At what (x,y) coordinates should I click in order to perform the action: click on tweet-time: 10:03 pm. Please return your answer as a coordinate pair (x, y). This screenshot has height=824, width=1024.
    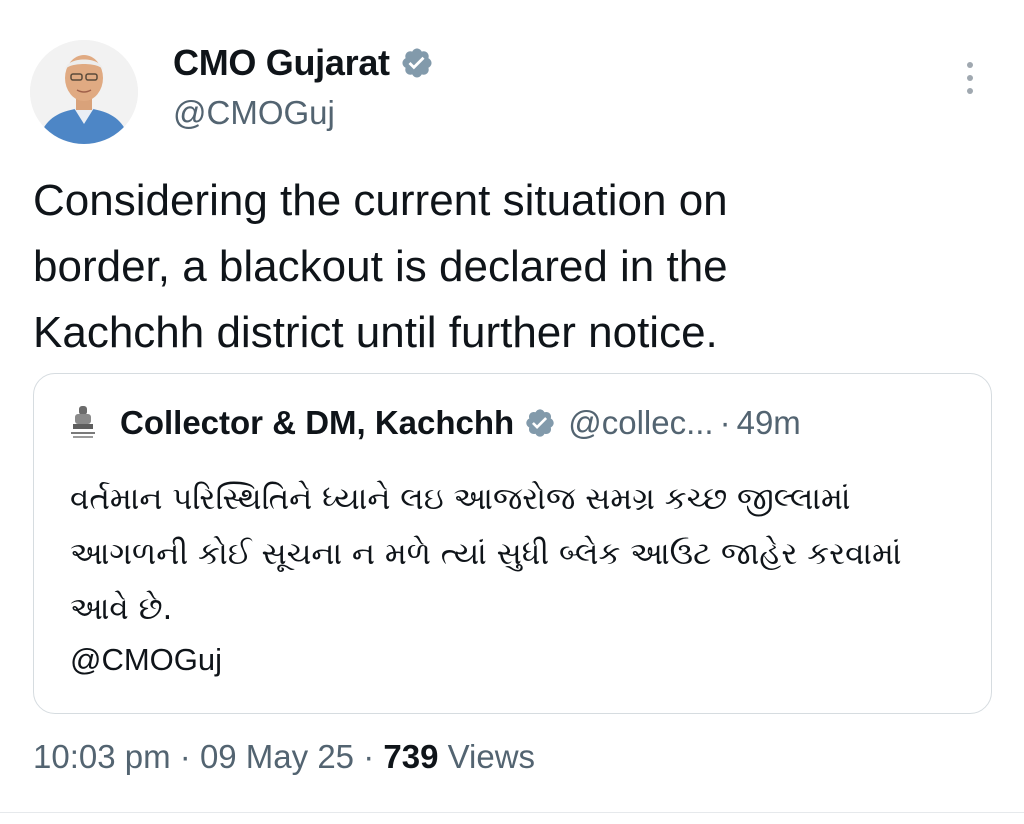
    Looking at the image, I should click on (102, 756).